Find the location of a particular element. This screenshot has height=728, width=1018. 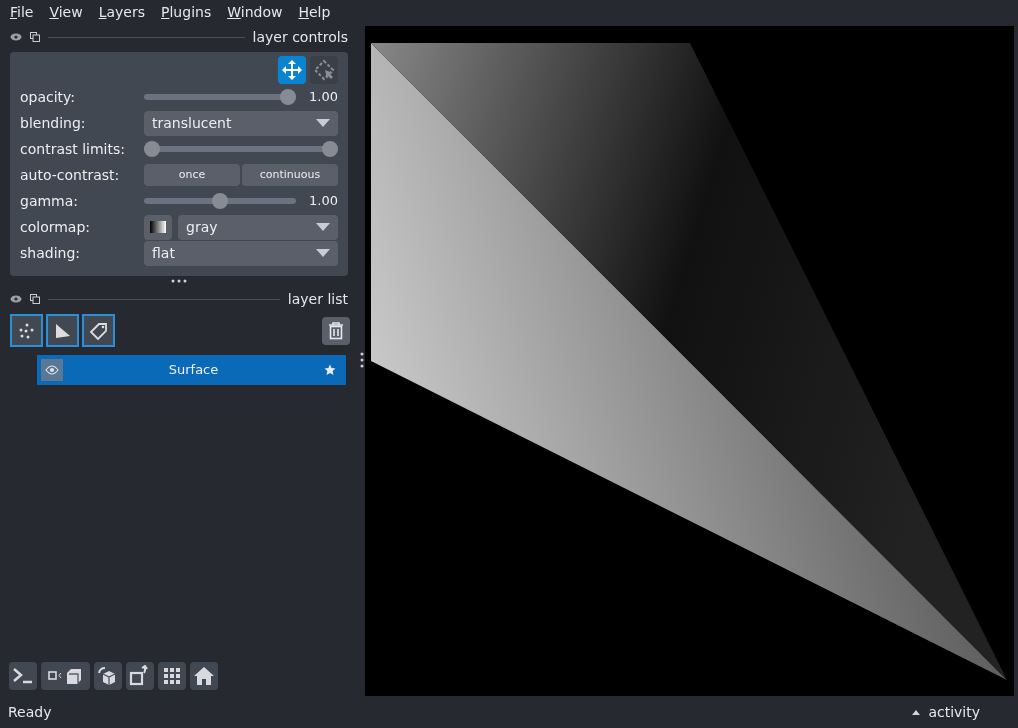

section-title: layer controls is located at coordinates (300, 37).